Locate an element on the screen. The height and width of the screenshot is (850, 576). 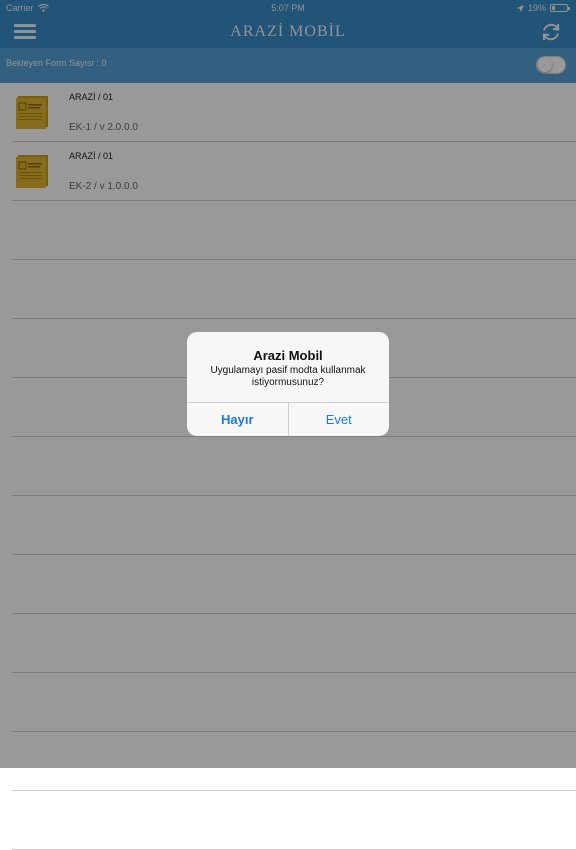
empty-row is located at coordinates (294, 820).